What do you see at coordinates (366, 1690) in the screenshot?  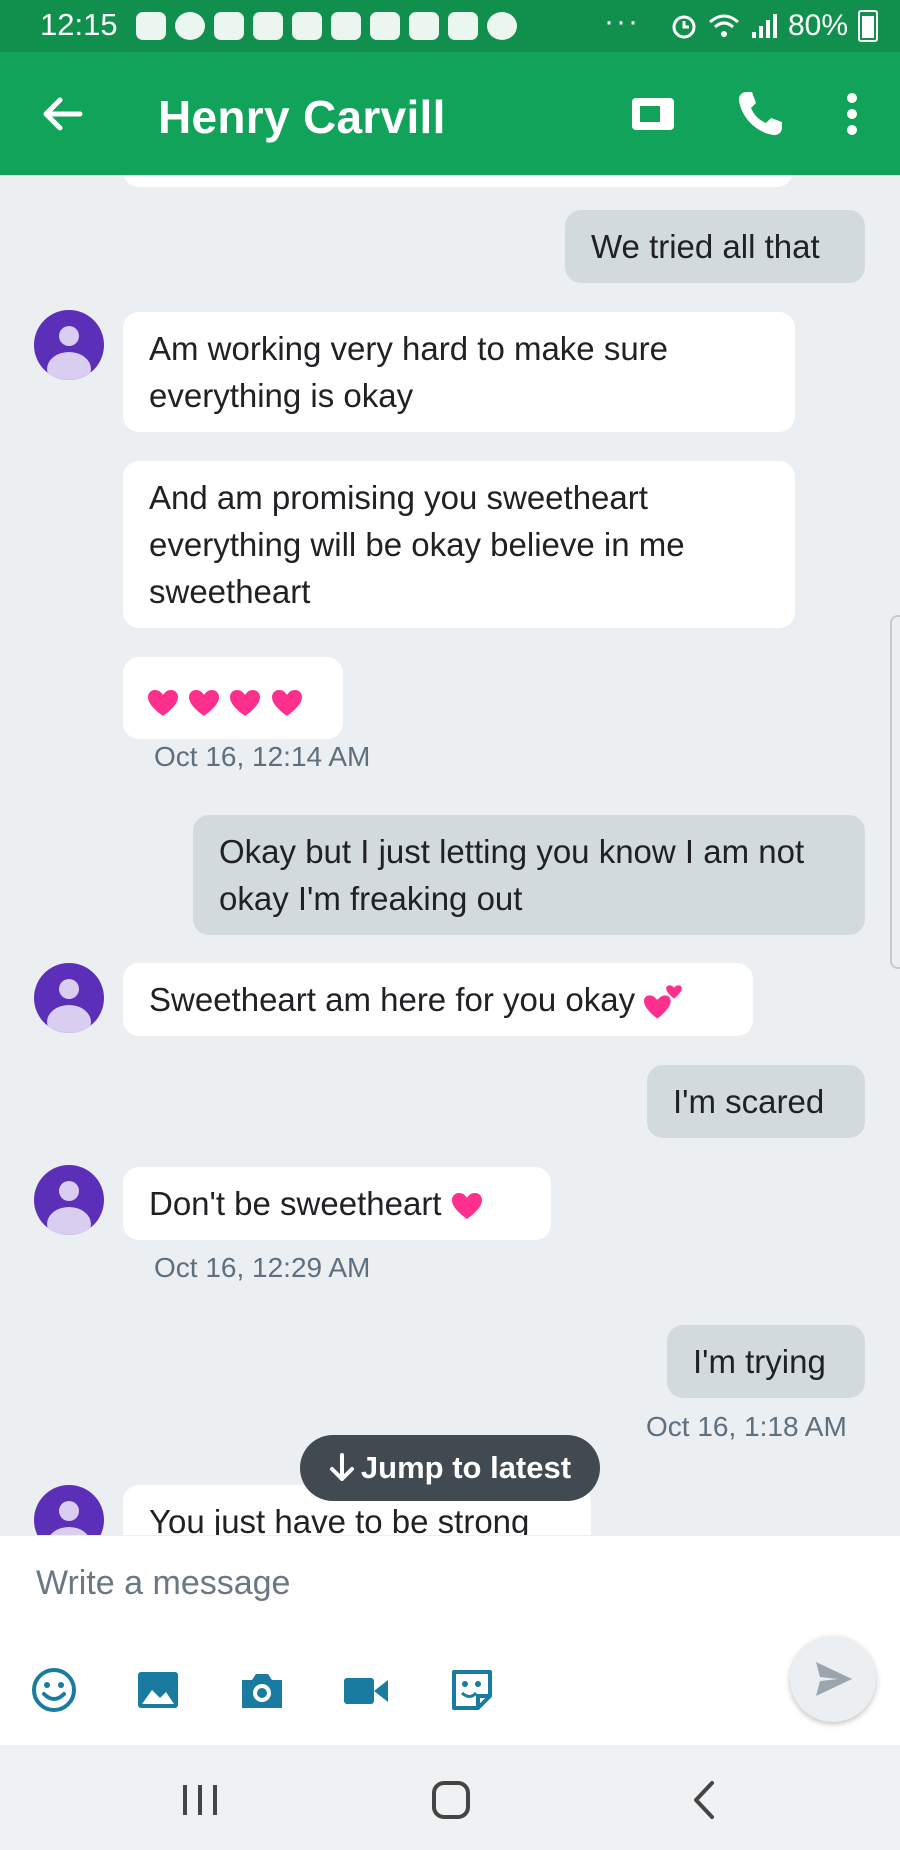 I see `video-icon` at bounding box center [366, 1690].